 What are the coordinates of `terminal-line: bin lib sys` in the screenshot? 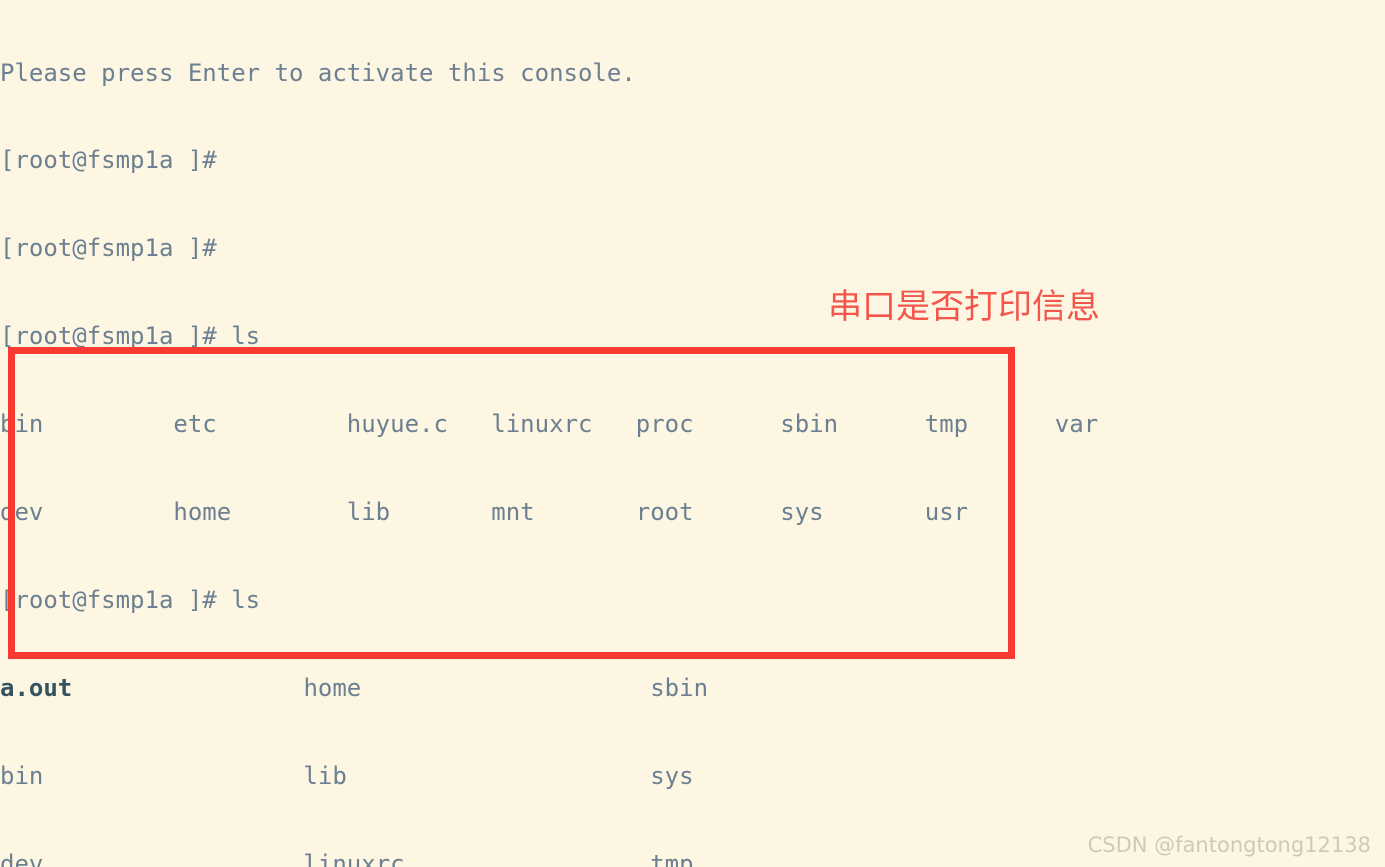 It's located at (347, 775).